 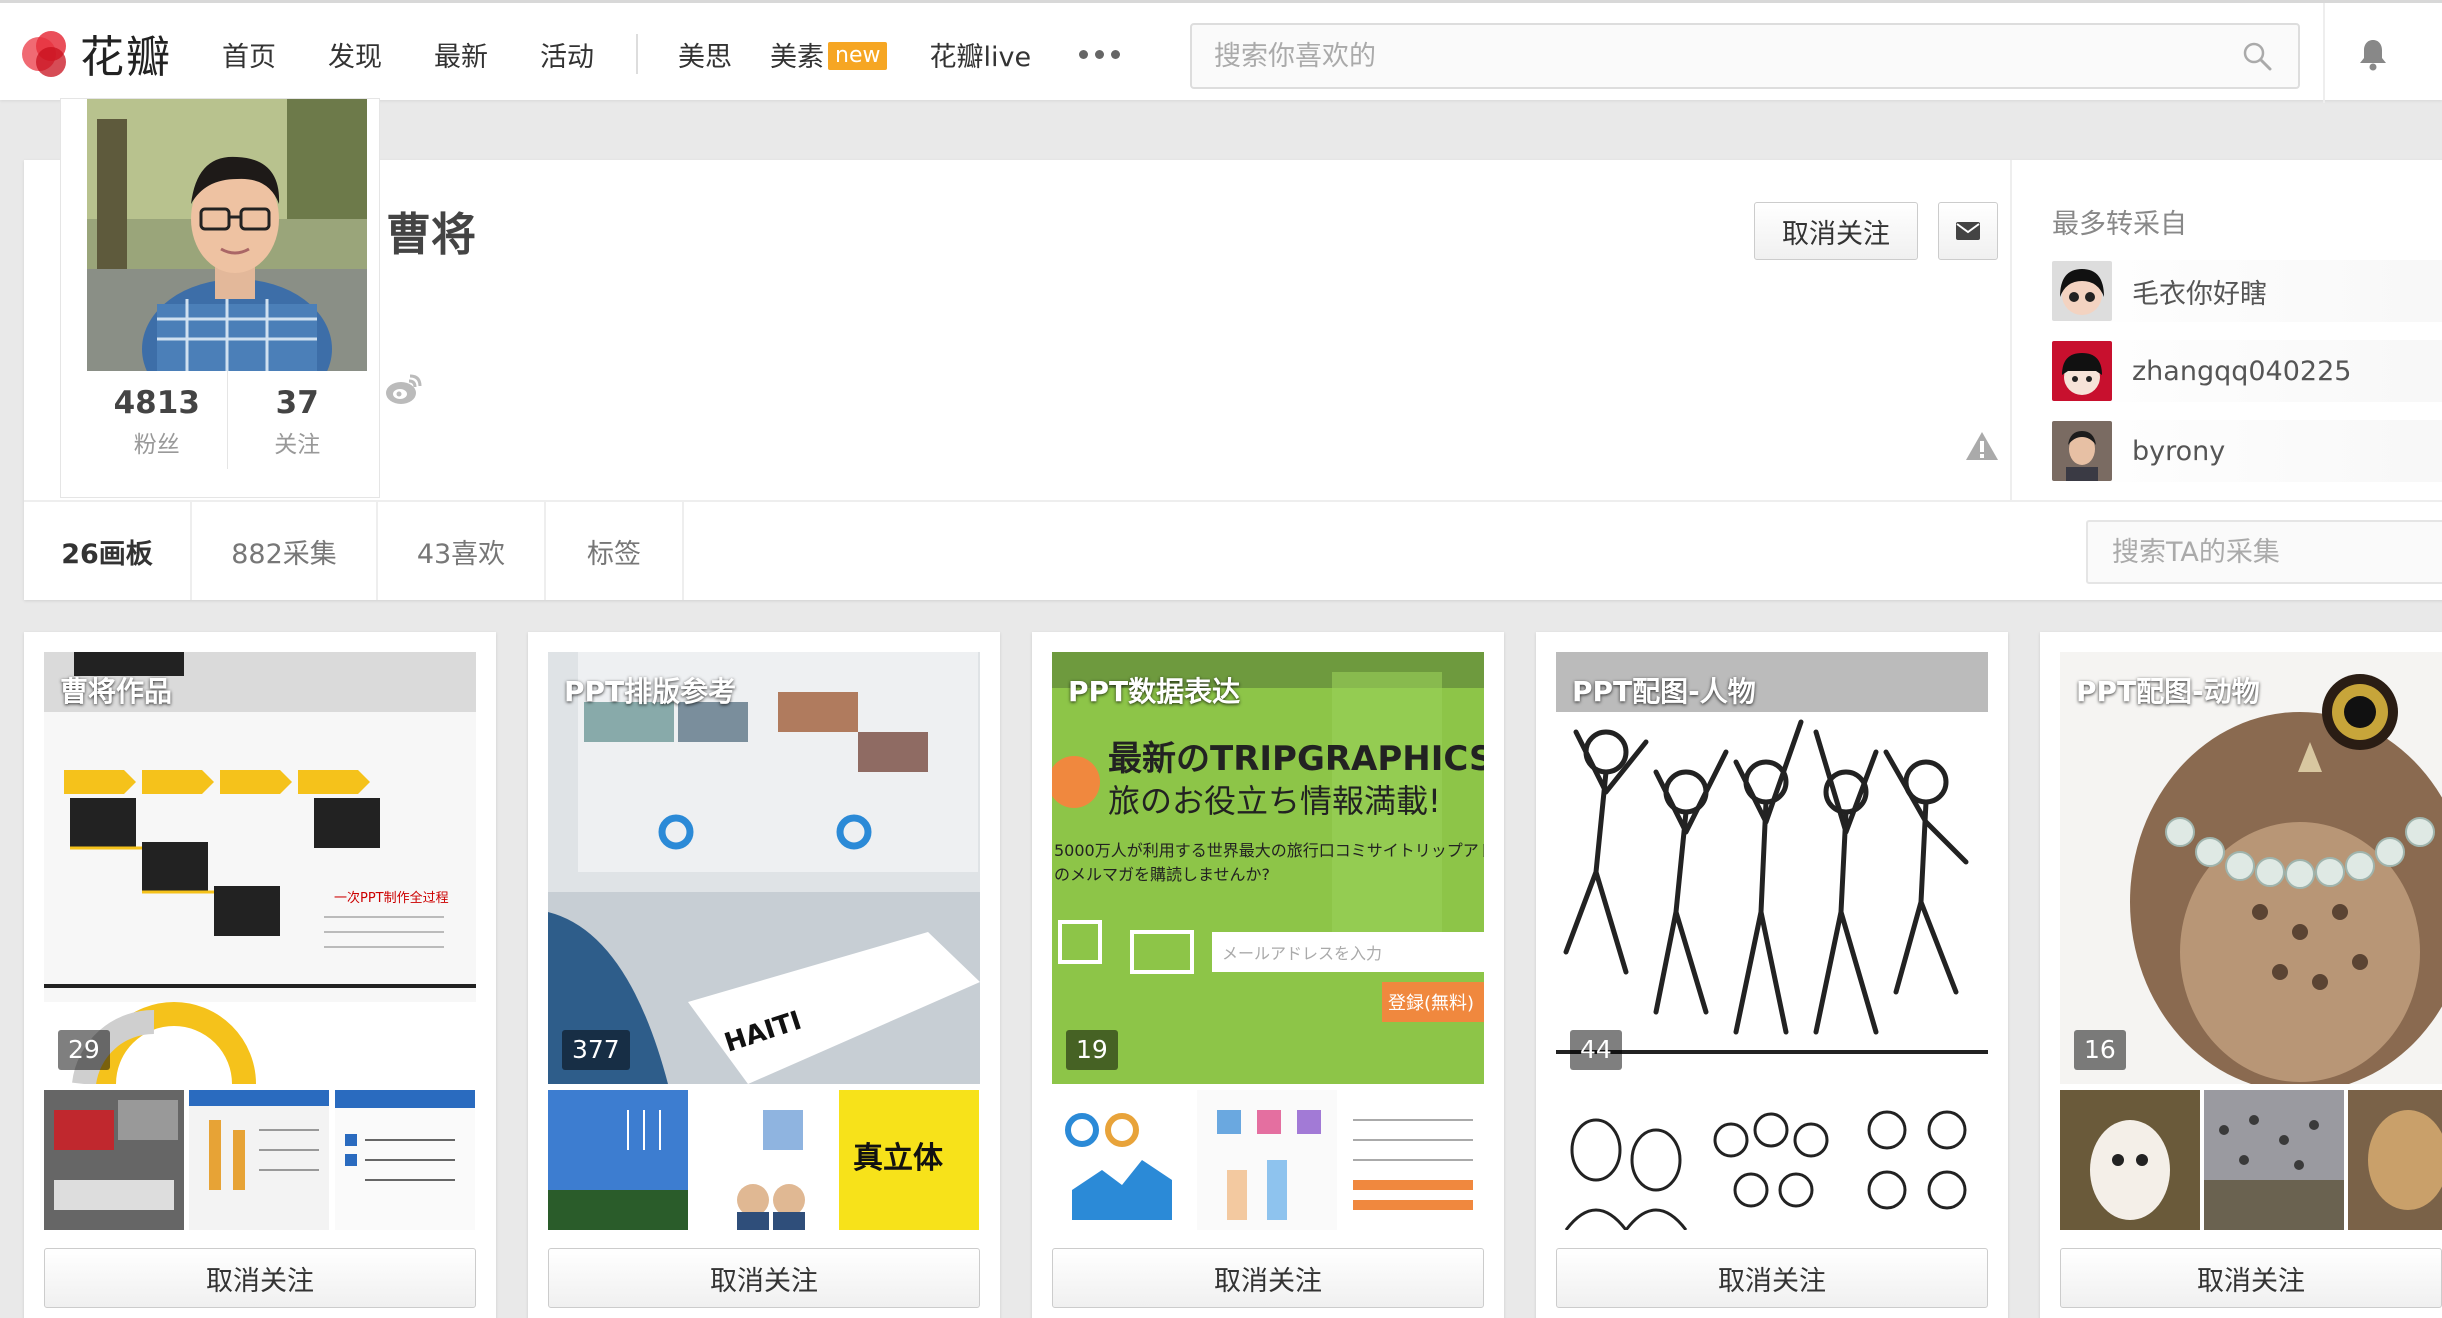 I want to click on logo: 花瓣, so click(x=97, y=53).